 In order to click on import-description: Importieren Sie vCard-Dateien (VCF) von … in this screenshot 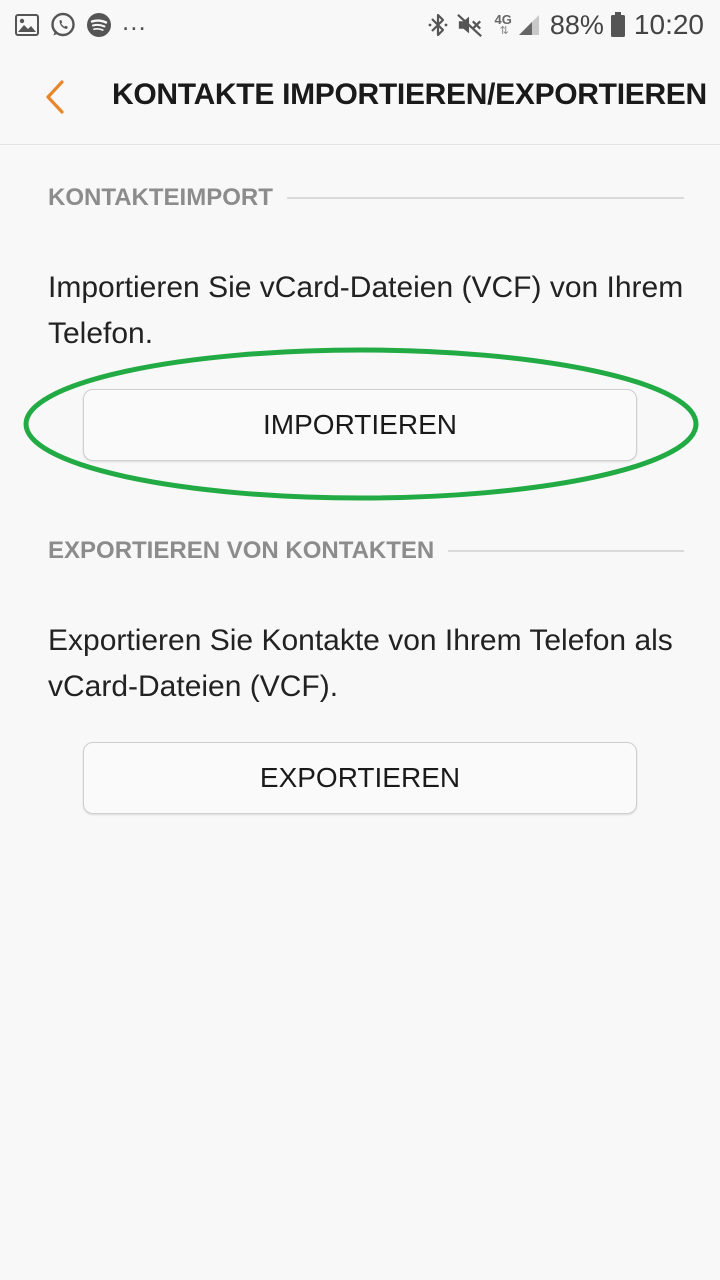, I will do `click(366, 310)`.